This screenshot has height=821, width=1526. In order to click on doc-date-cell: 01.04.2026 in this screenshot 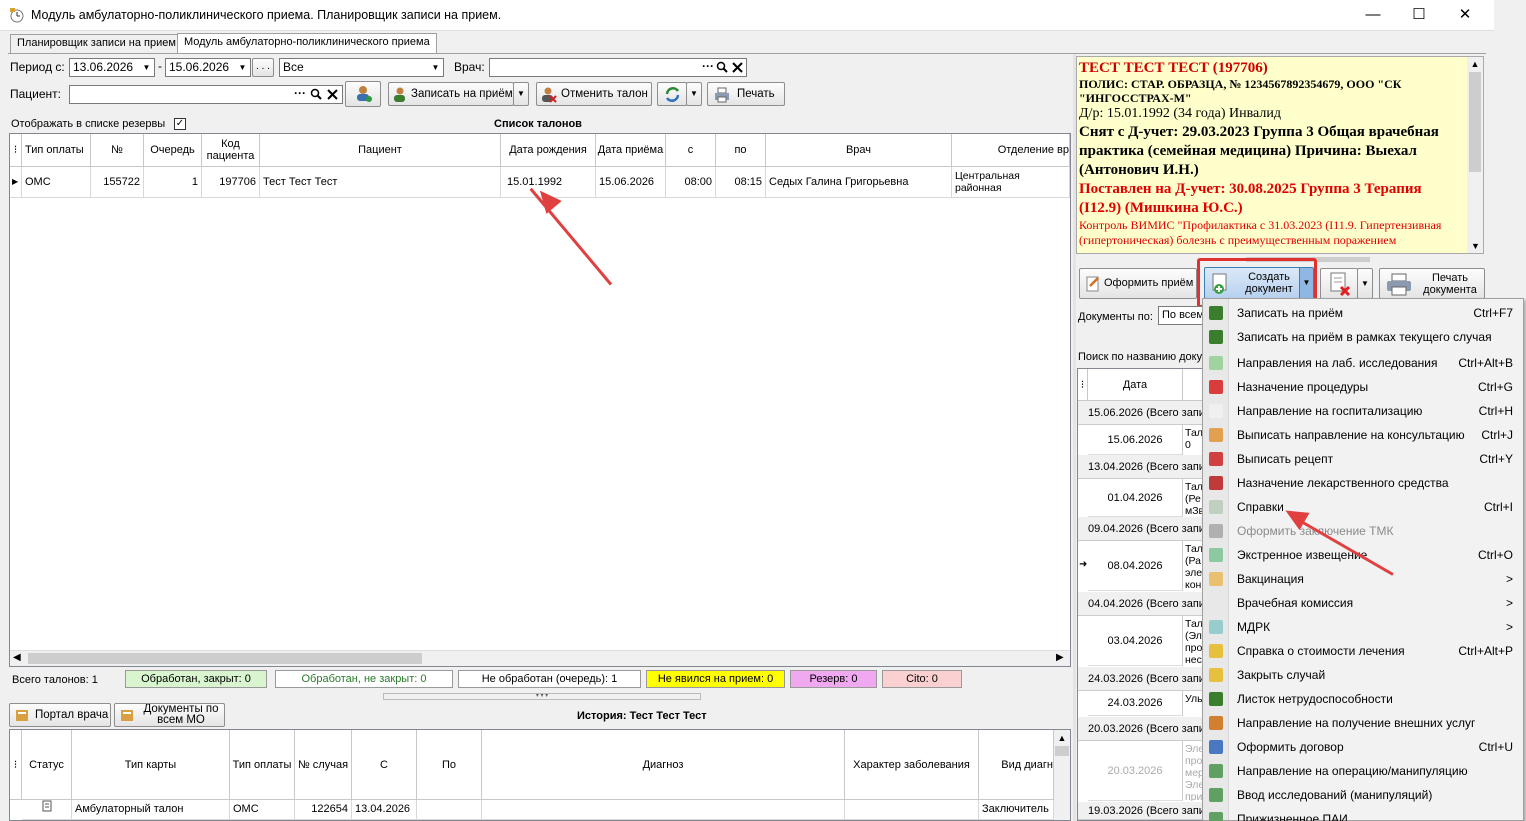, I will do `click(1135, 498)`.